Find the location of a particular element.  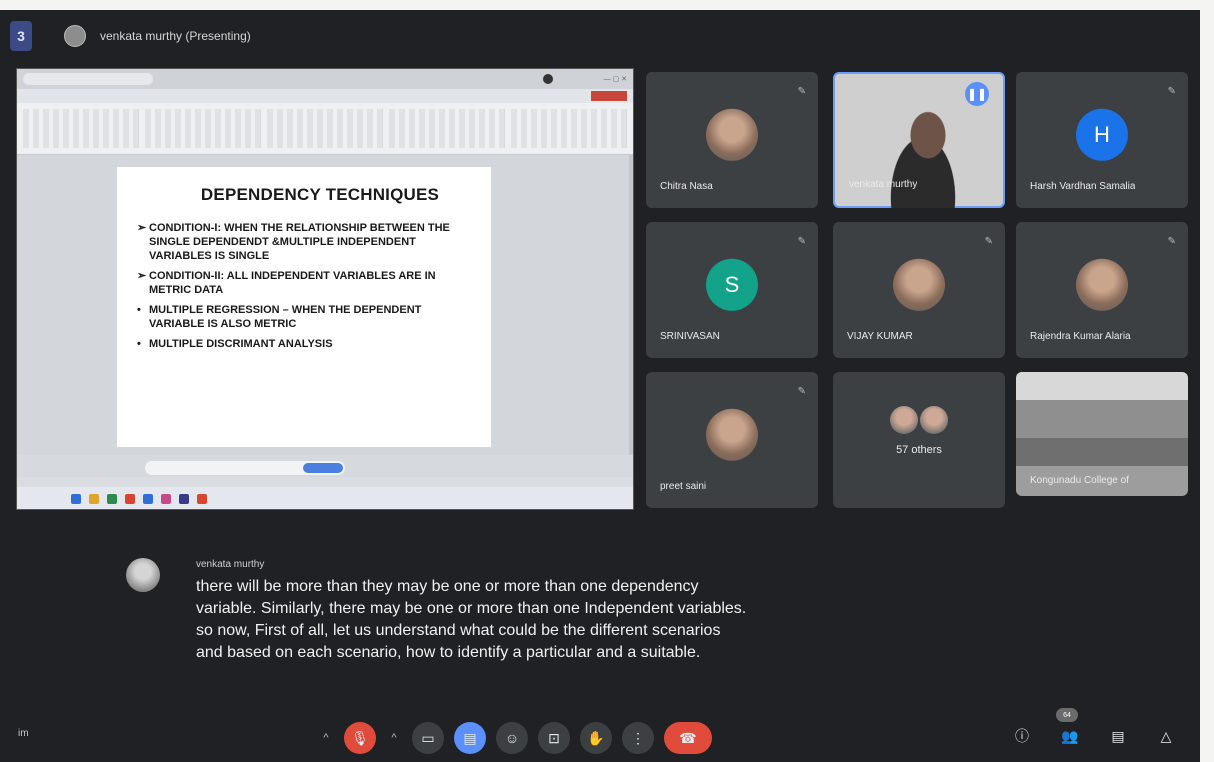

chat-icon: ▤ is located at coordinates (1118, 736).